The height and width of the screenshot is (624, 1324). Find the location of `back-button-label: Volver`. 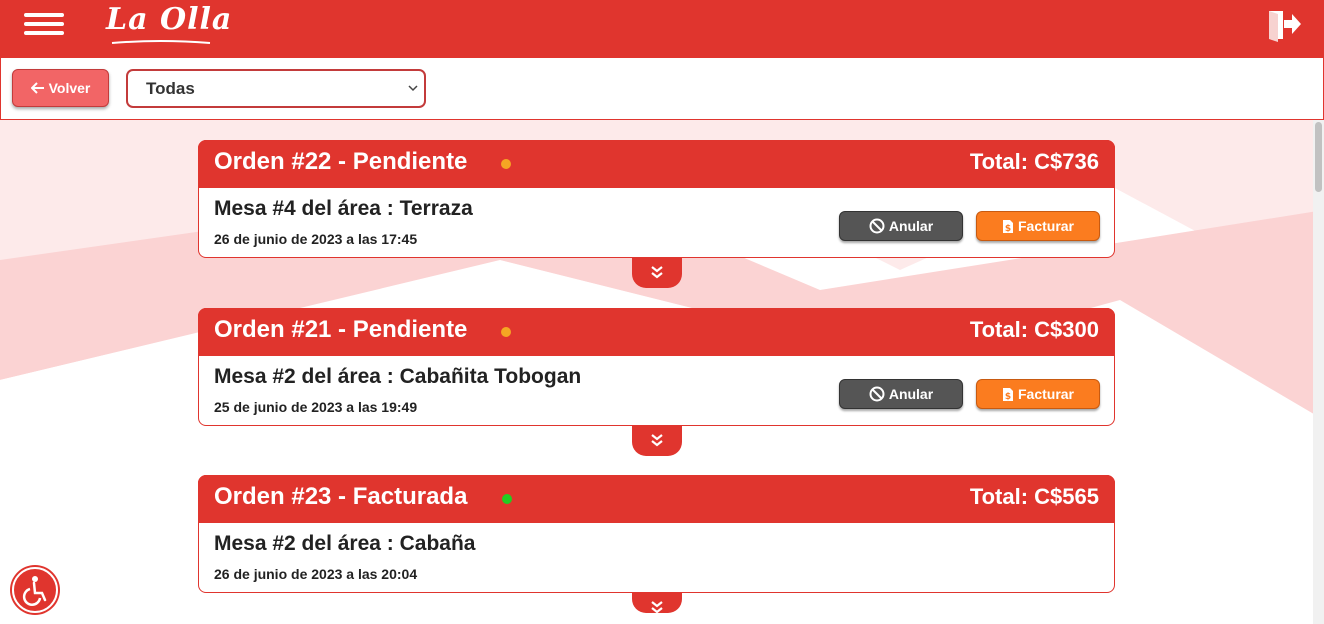

back-button-label: Volver is located at coordinates (69, 88).